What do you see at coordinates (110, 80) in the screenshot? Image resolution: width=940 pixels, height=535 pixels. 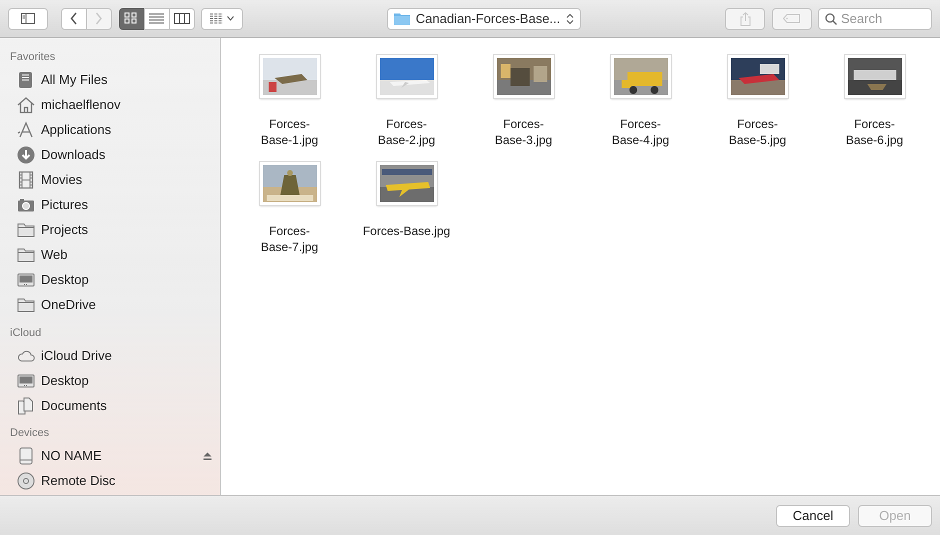 I see `sidebar-item: All My Files` at bounding box center [110, 80].